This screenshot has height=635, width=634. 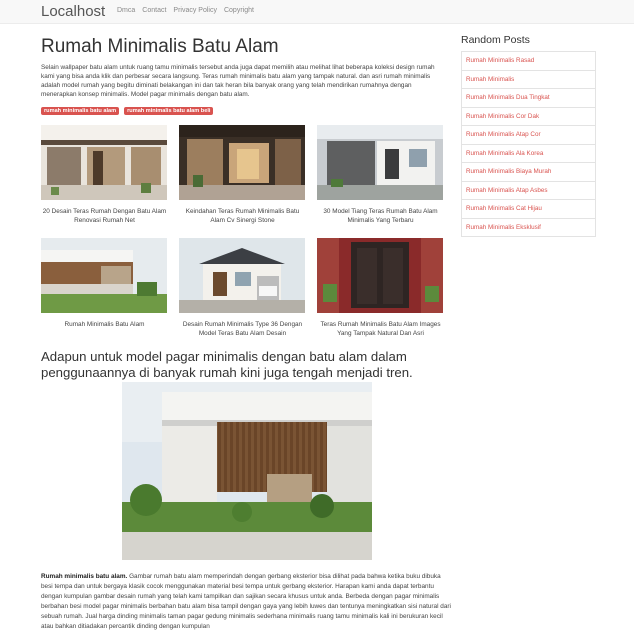 I want to click on random-post-link: Rumah Minimalis Eksklusif, so click(x=528, y=228).